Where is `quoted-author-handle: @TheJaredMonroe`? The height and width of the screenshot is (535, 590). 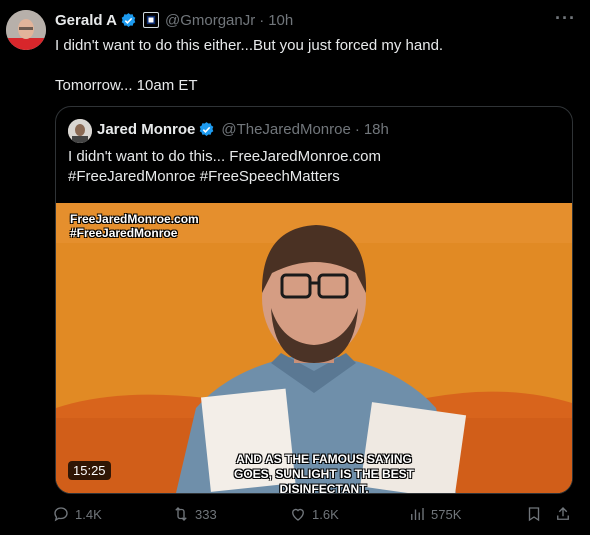 quoted-author-handle: @TheJaredMonroe is located at coordinates (285, 129).